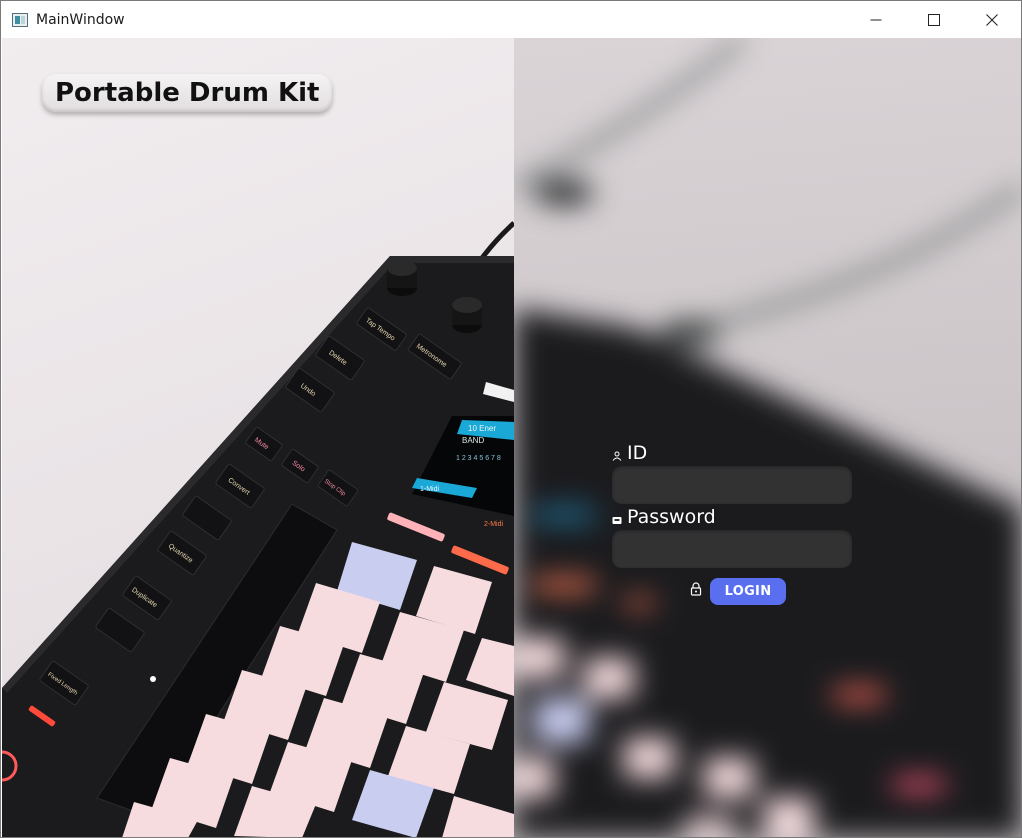 This screenshot has width=1022, height=838. I want to click on password-label: Password, so click(671, 517).